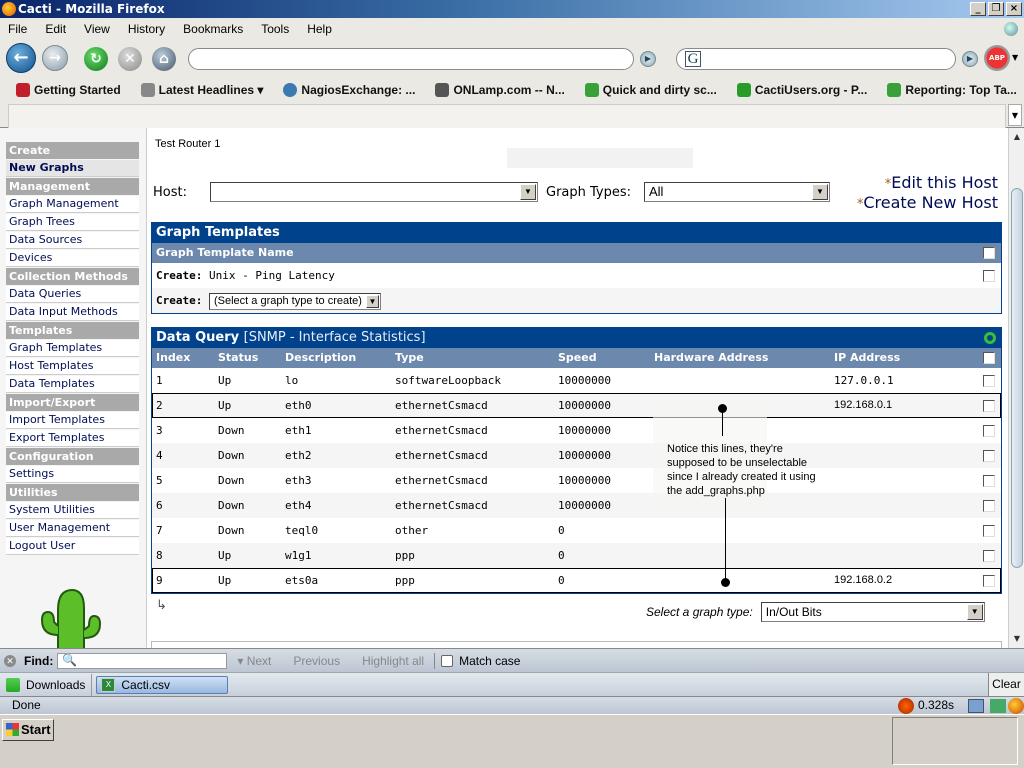  What do you see at coordinates (970, 59) in the screenshot?
I see `search-go-button: ▶` at bounding box center [970, 59].